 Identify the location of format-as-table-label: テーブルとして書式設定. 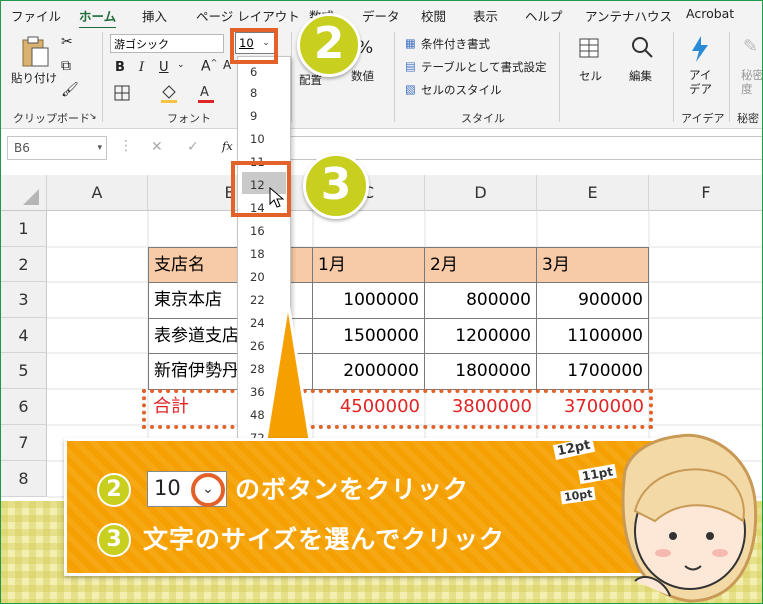
(484, 67).